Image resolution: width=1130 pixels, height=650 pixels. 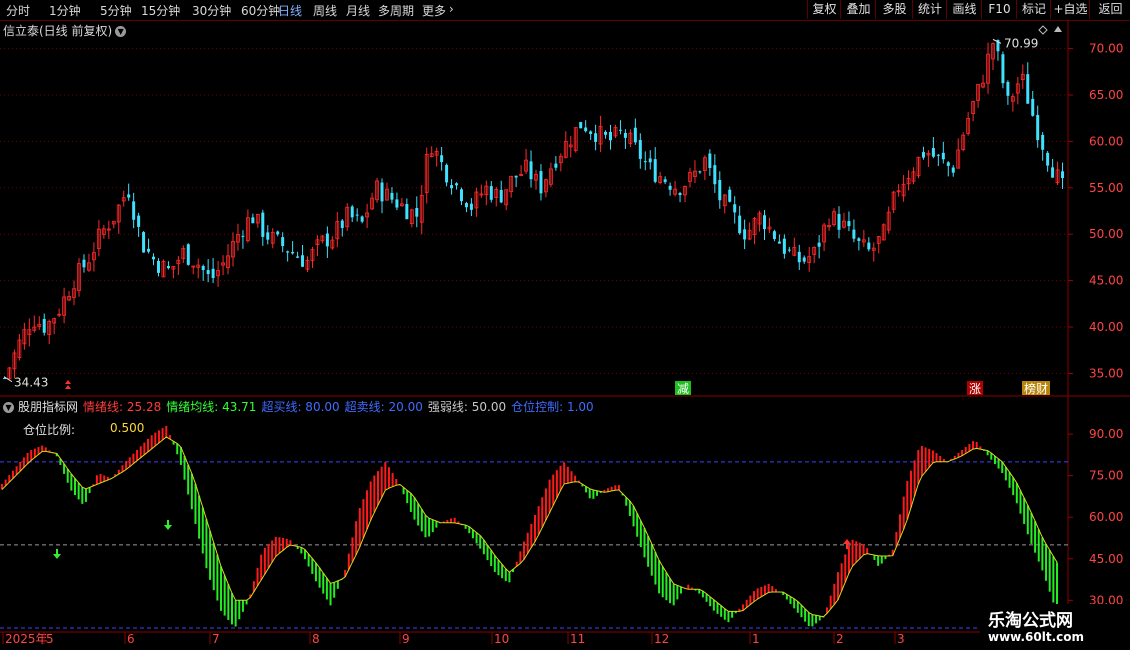 What do you see at coordinates (1106, 49) in the screenshot?
I see `price-tick-label: 70.00` at bounding box center [1106, 49].